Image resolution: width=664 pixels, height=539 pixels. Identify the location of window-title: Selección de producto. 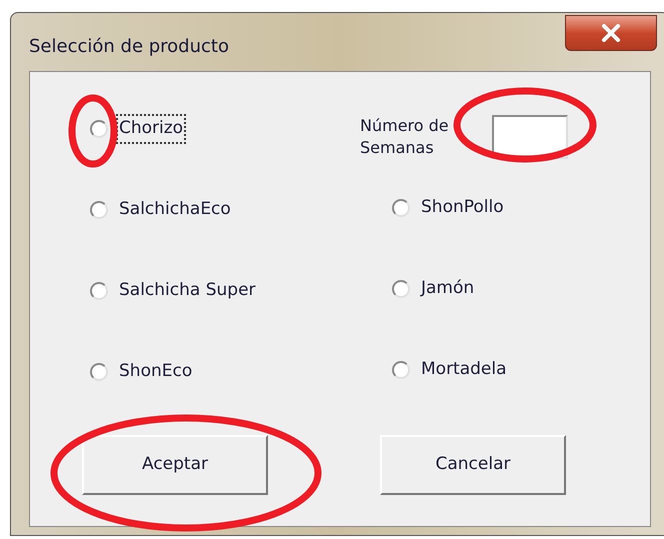
(129, 47).